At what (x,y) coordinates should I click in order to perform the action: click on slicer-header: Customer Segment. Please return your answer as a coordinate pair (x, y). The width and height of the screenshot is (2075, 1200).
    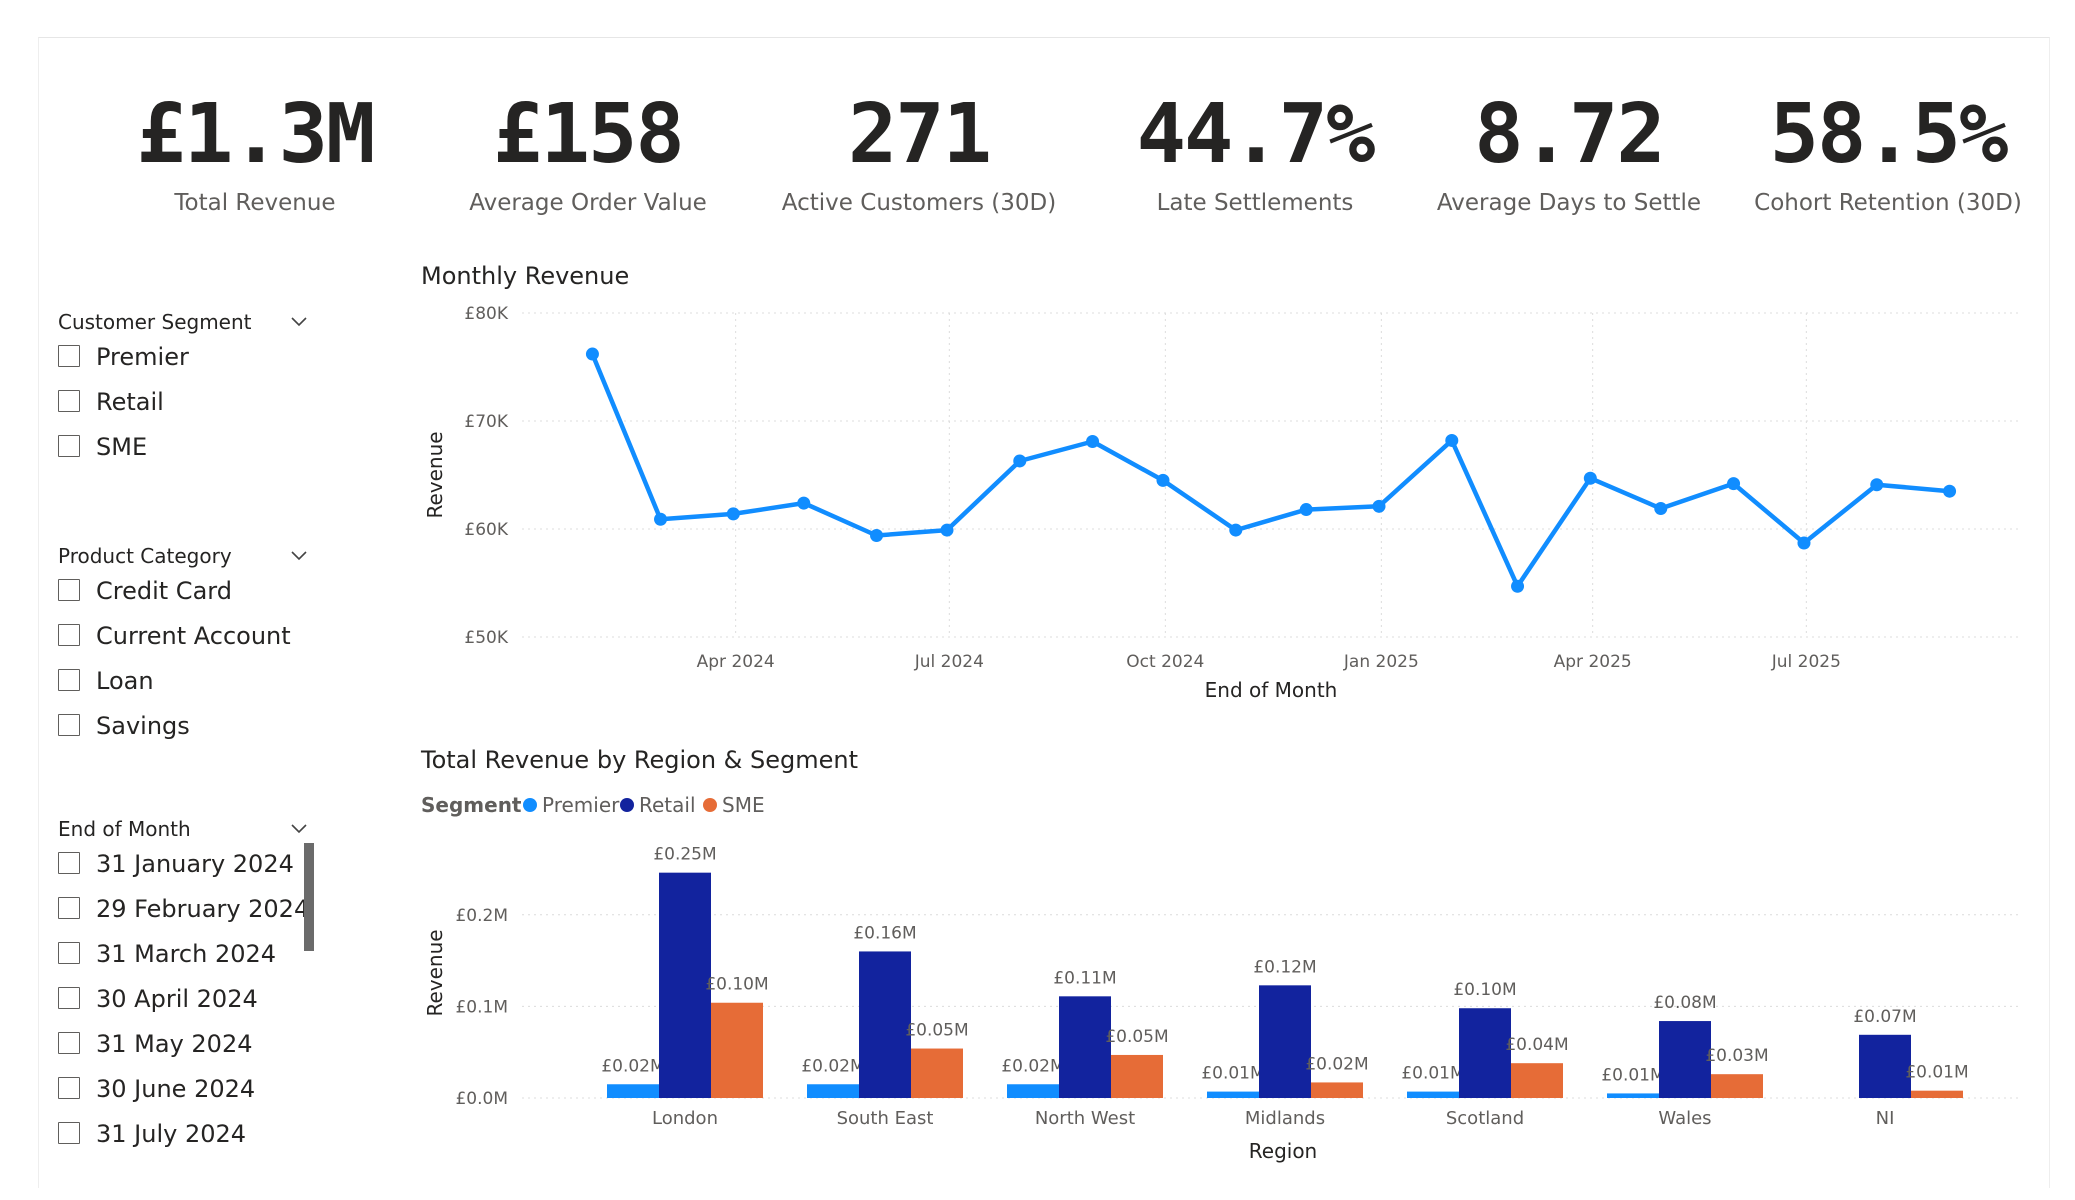
    Looking at the image, I should click on (183, 322).